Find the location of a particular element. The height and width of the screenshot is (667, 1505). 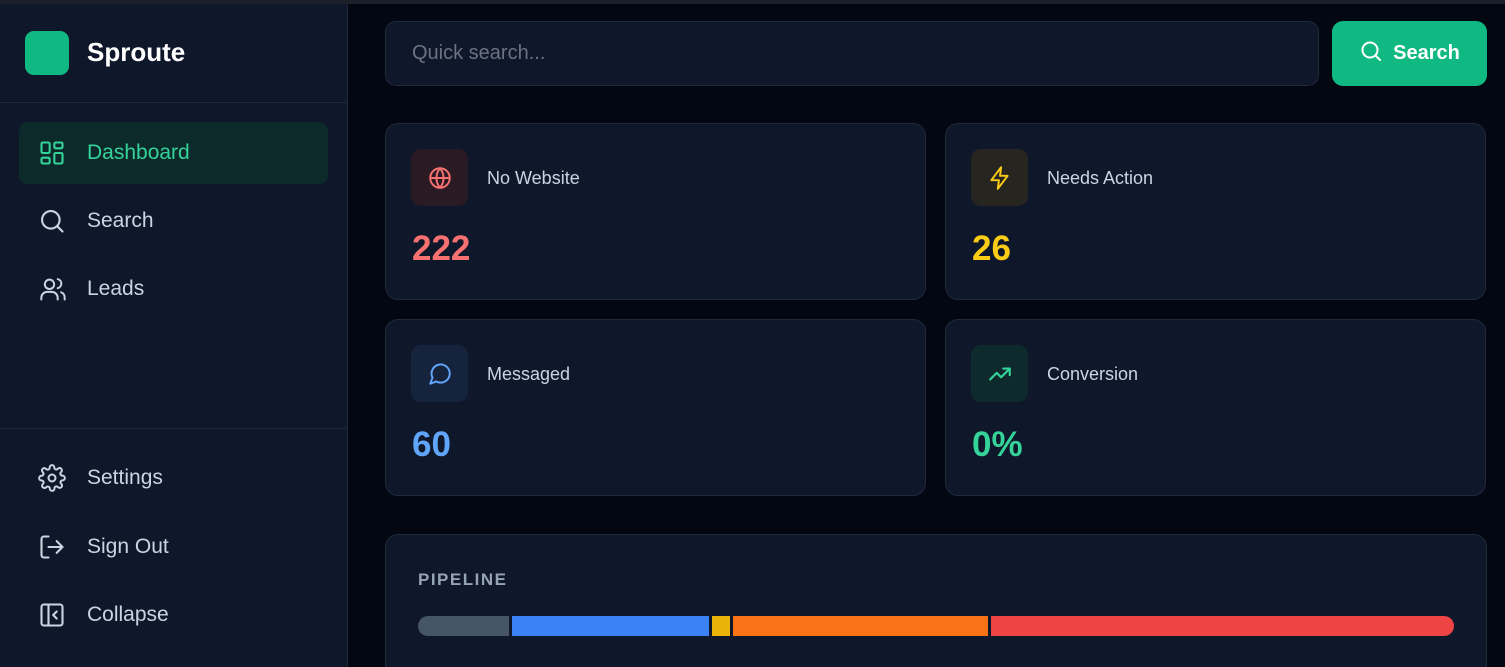

sidebar-item-label: Dashboard is located at coordinates (138, 152).